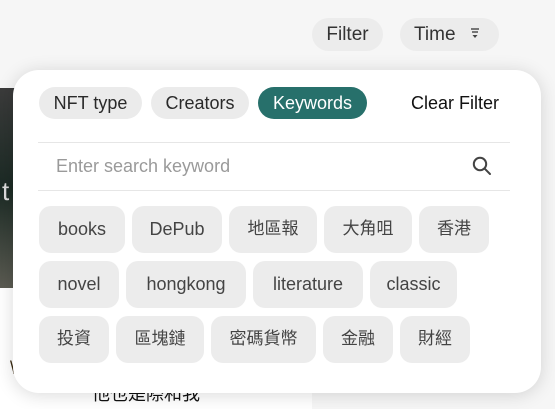 The width and height of the screenshot is (555, 409). I want to click on filter-button-label: Filter, so click(347, 34).